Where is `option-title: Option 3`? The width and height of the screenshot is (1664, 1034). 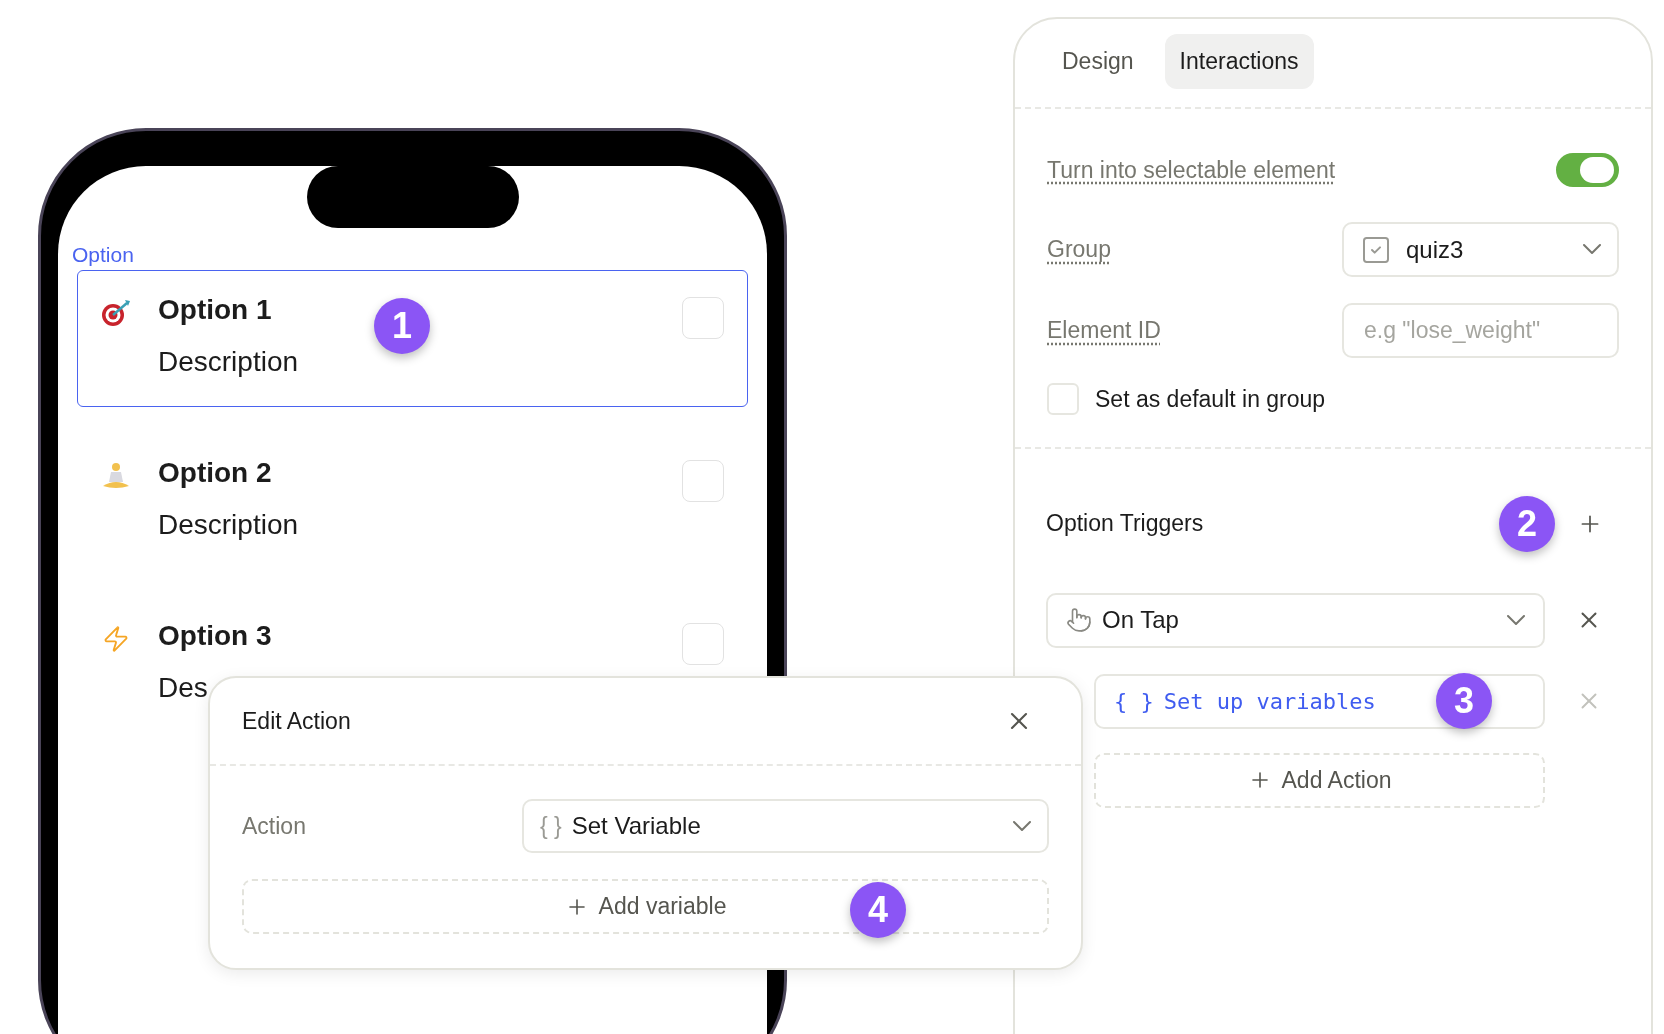 option-title: Option 3 is located at coordinates (215, 636).